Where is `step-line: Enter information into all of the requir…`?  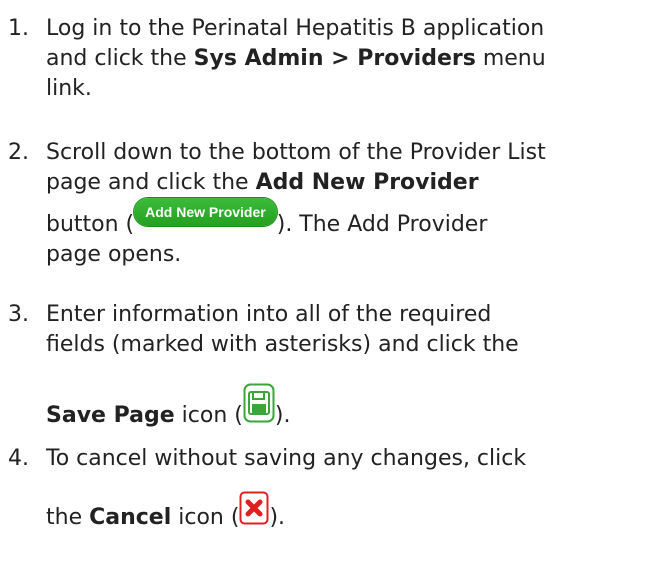
step-line: Enter information into all of the requir… is located at coordinates (269, 314).